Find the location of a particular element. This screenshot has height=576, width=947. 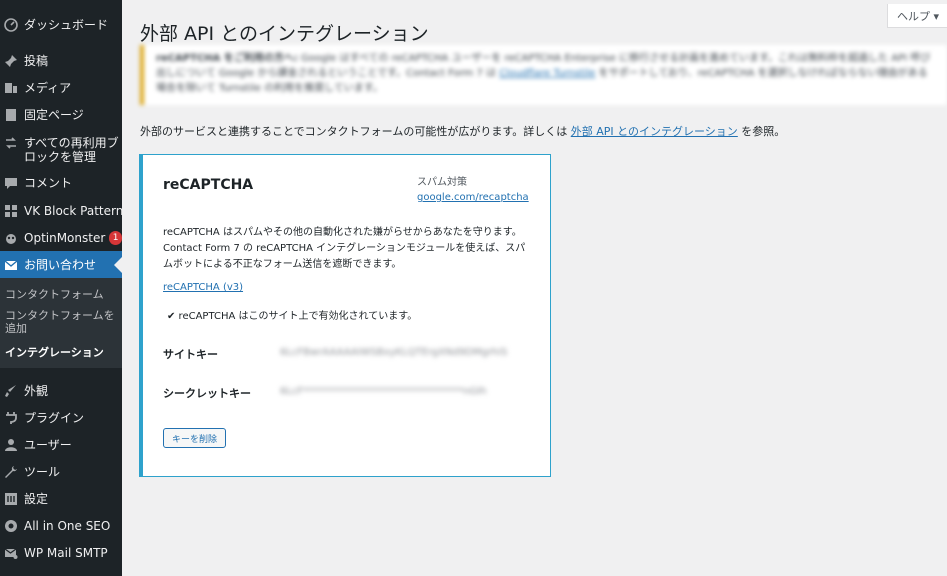

menu-vk-block-patterns: VK Block Patterns is located at coordinates (65, 211).